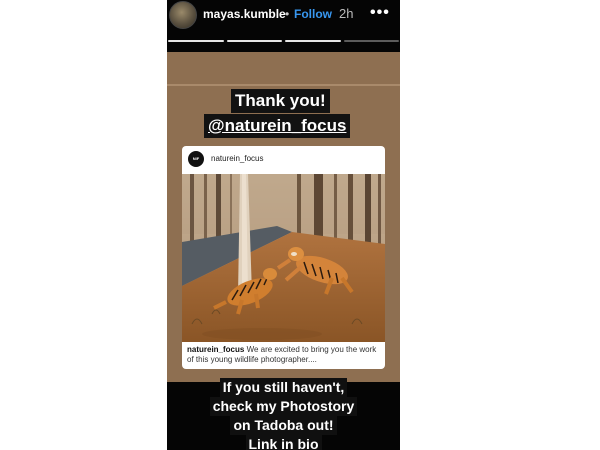 The height and width of the screenshot is (450, 600). I want to click on nature-in-focus-logo-icon: NIF, so click(196, 159).